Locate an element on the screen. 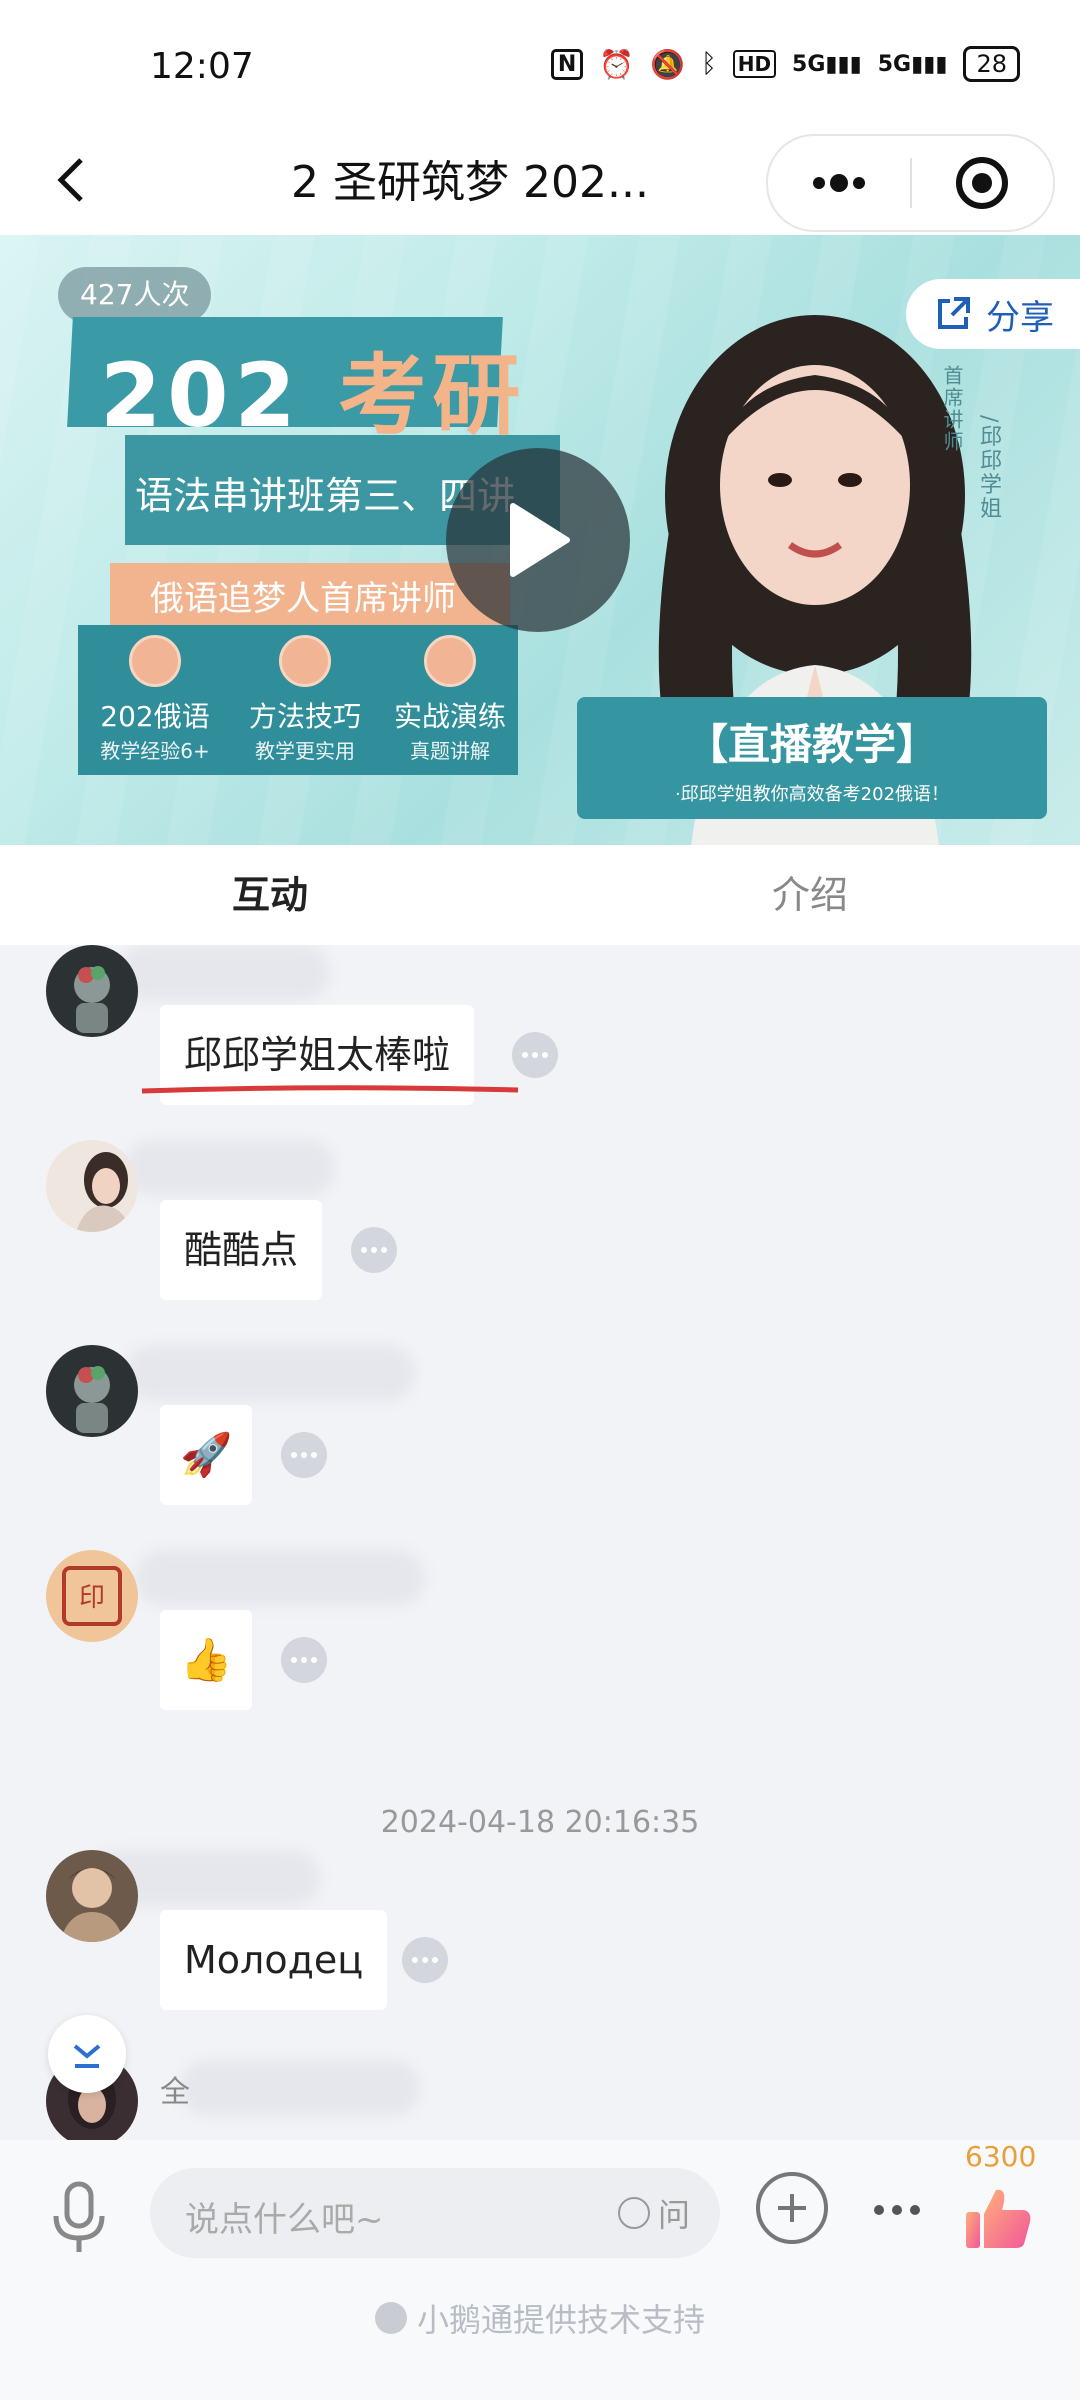 Image resolution: width=1080 pixels, height=2400 pixels. photo-avatar is located at coordinates (92, 1896).